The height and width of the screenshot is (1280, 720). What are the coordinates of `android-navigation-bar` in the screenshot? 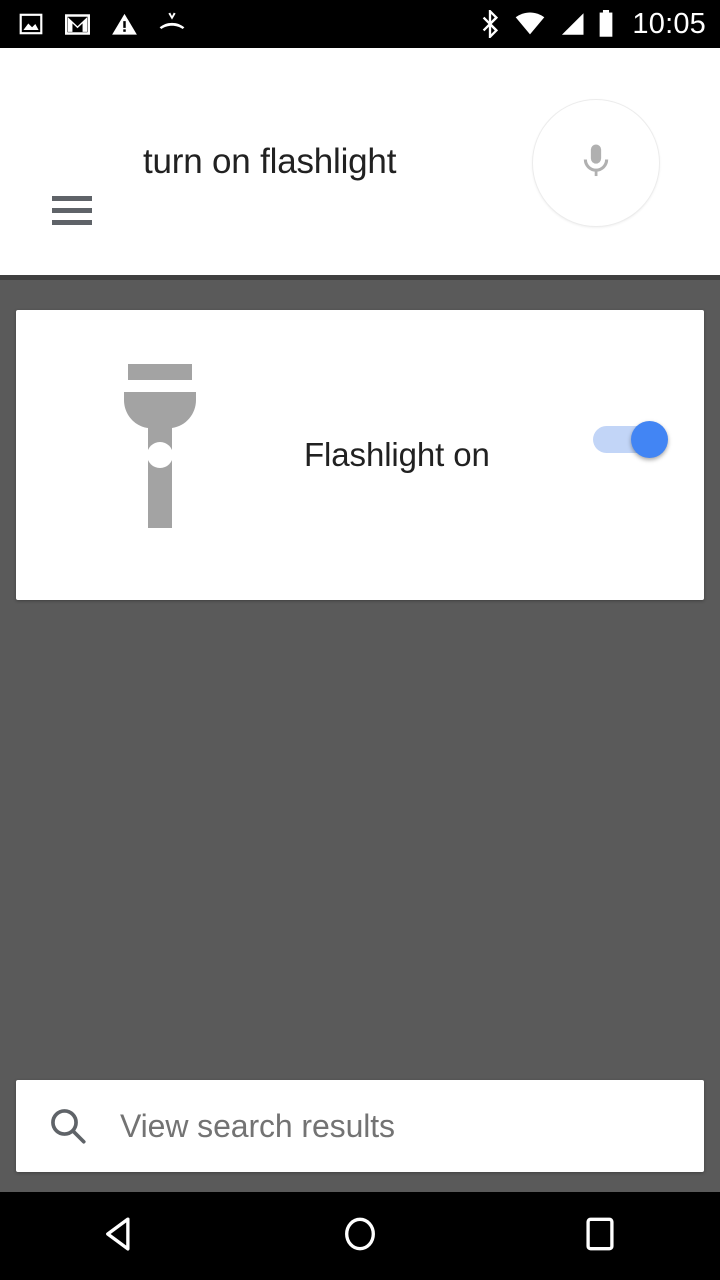 It's located at (360, 1236).